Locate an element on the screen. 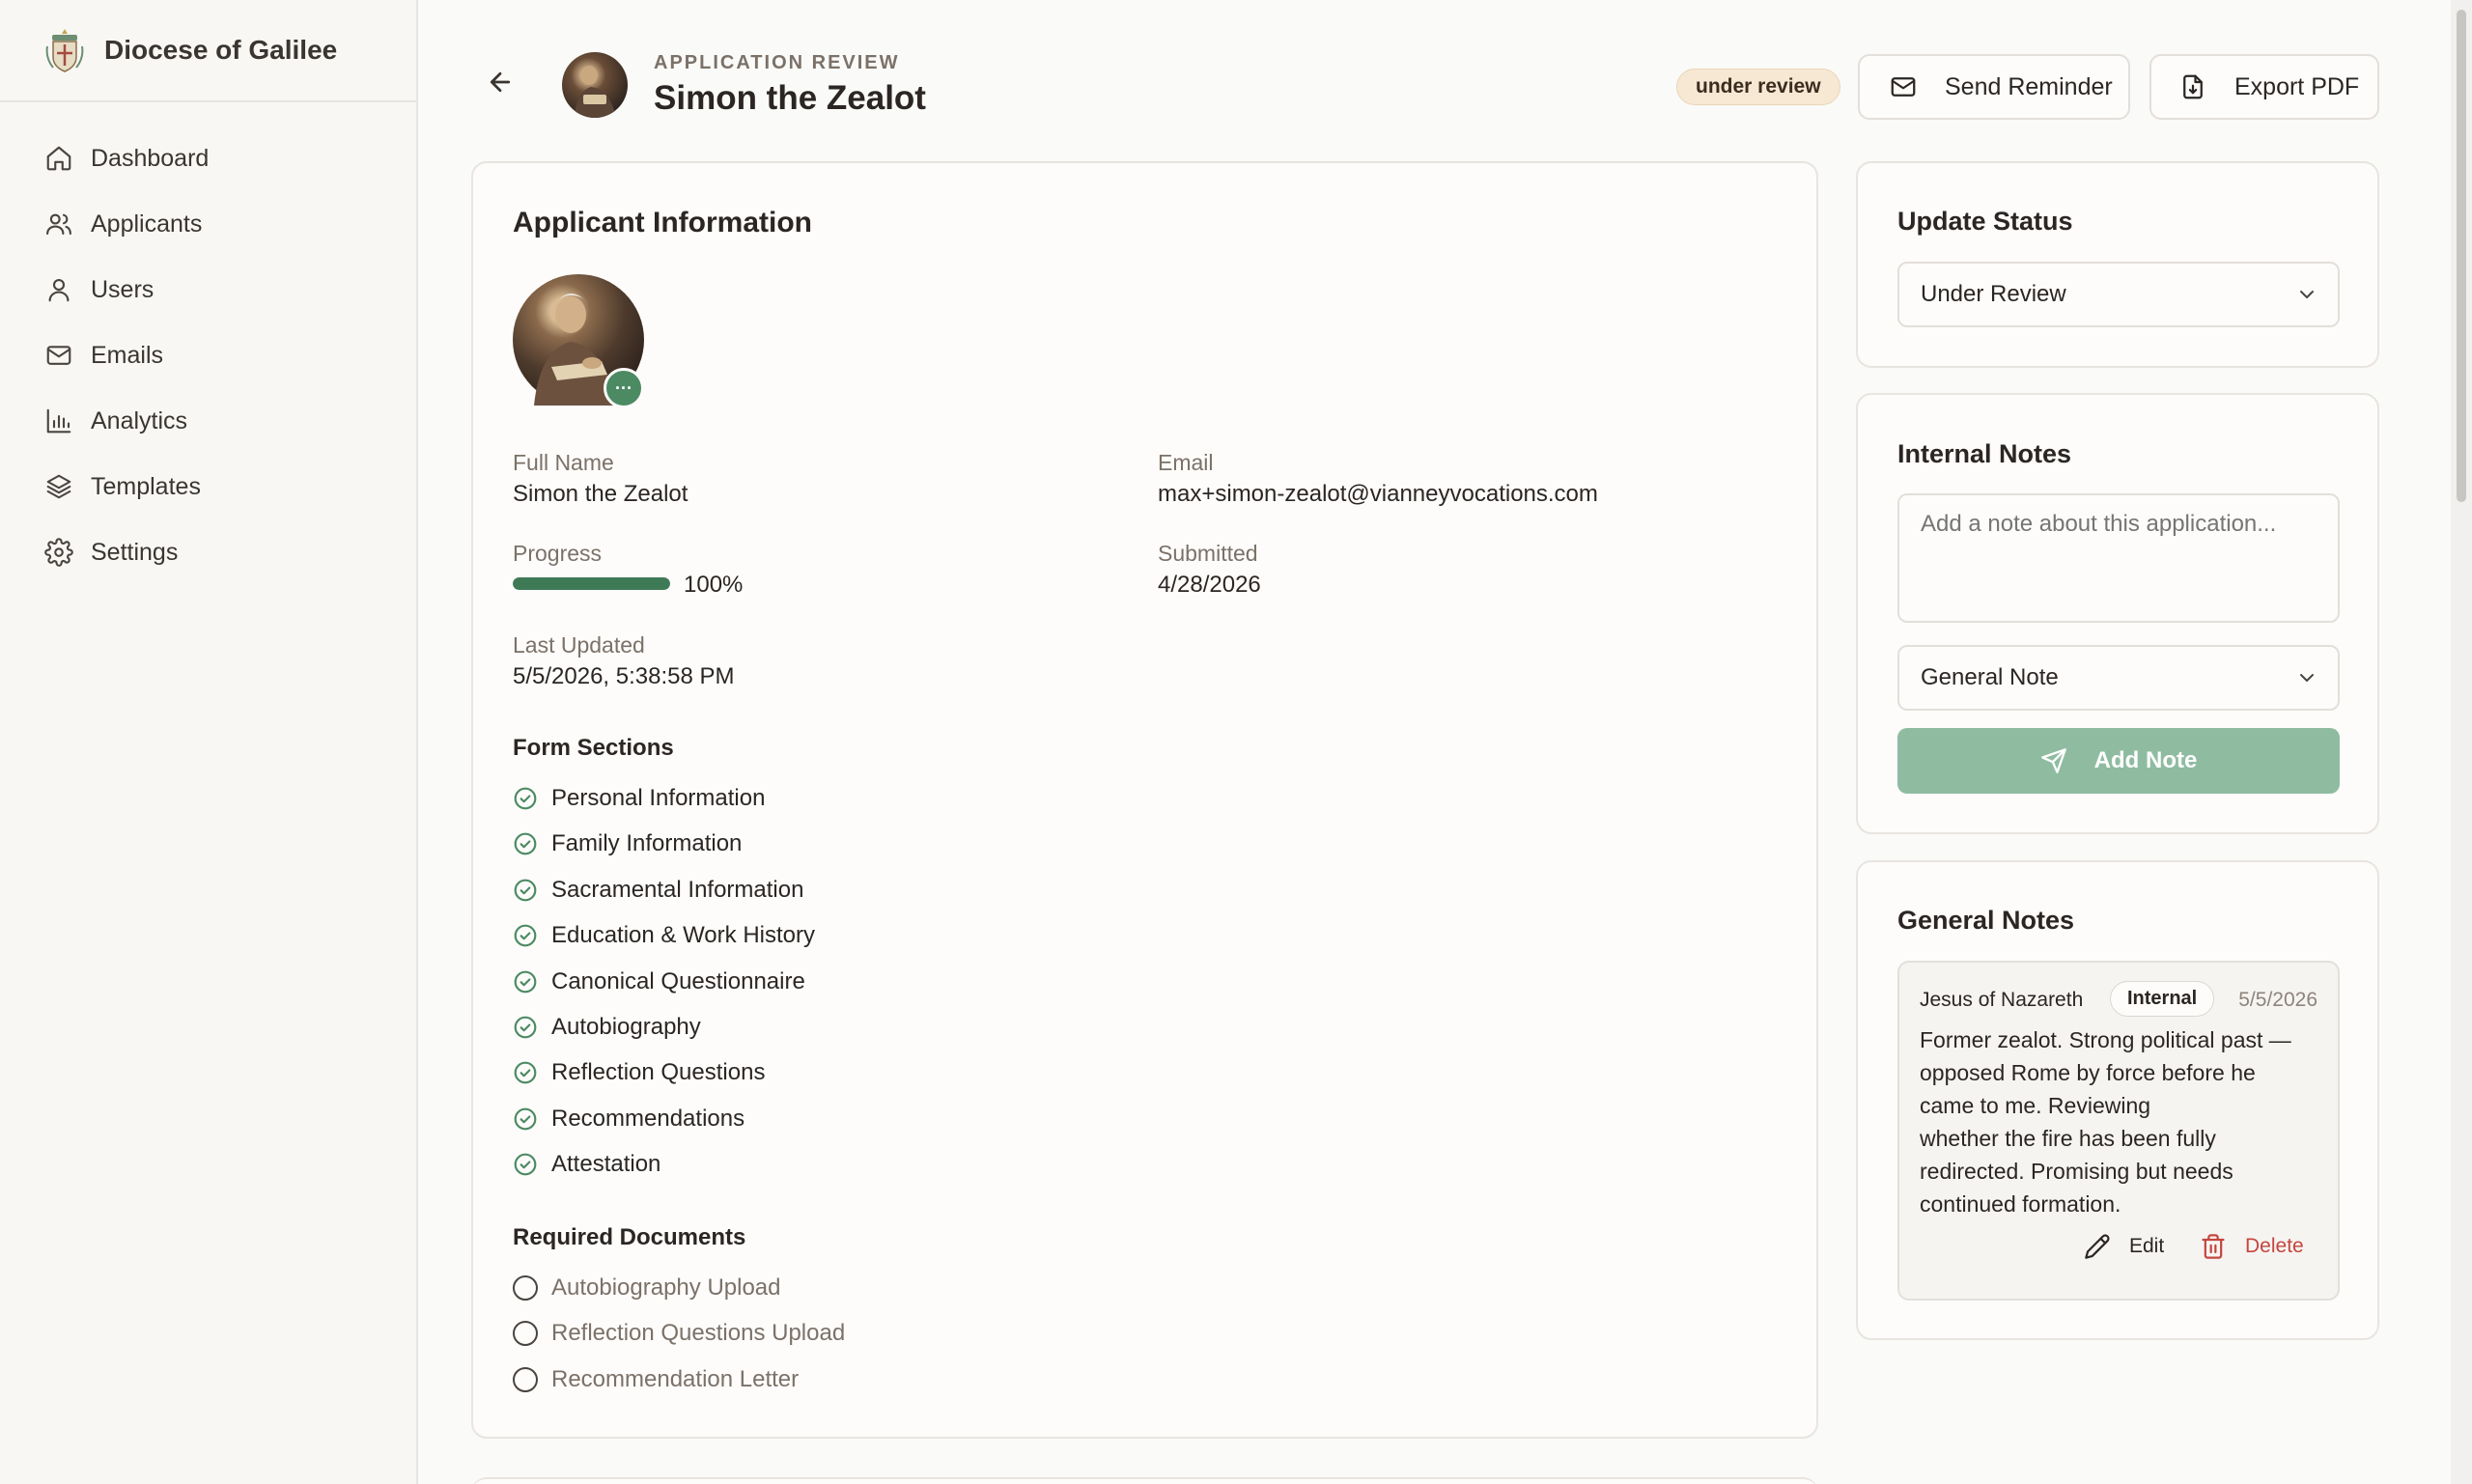 This screenshot has height=1484, width=2472. required-documents-heading: Required Documents is located at coordinates (629, 1237).